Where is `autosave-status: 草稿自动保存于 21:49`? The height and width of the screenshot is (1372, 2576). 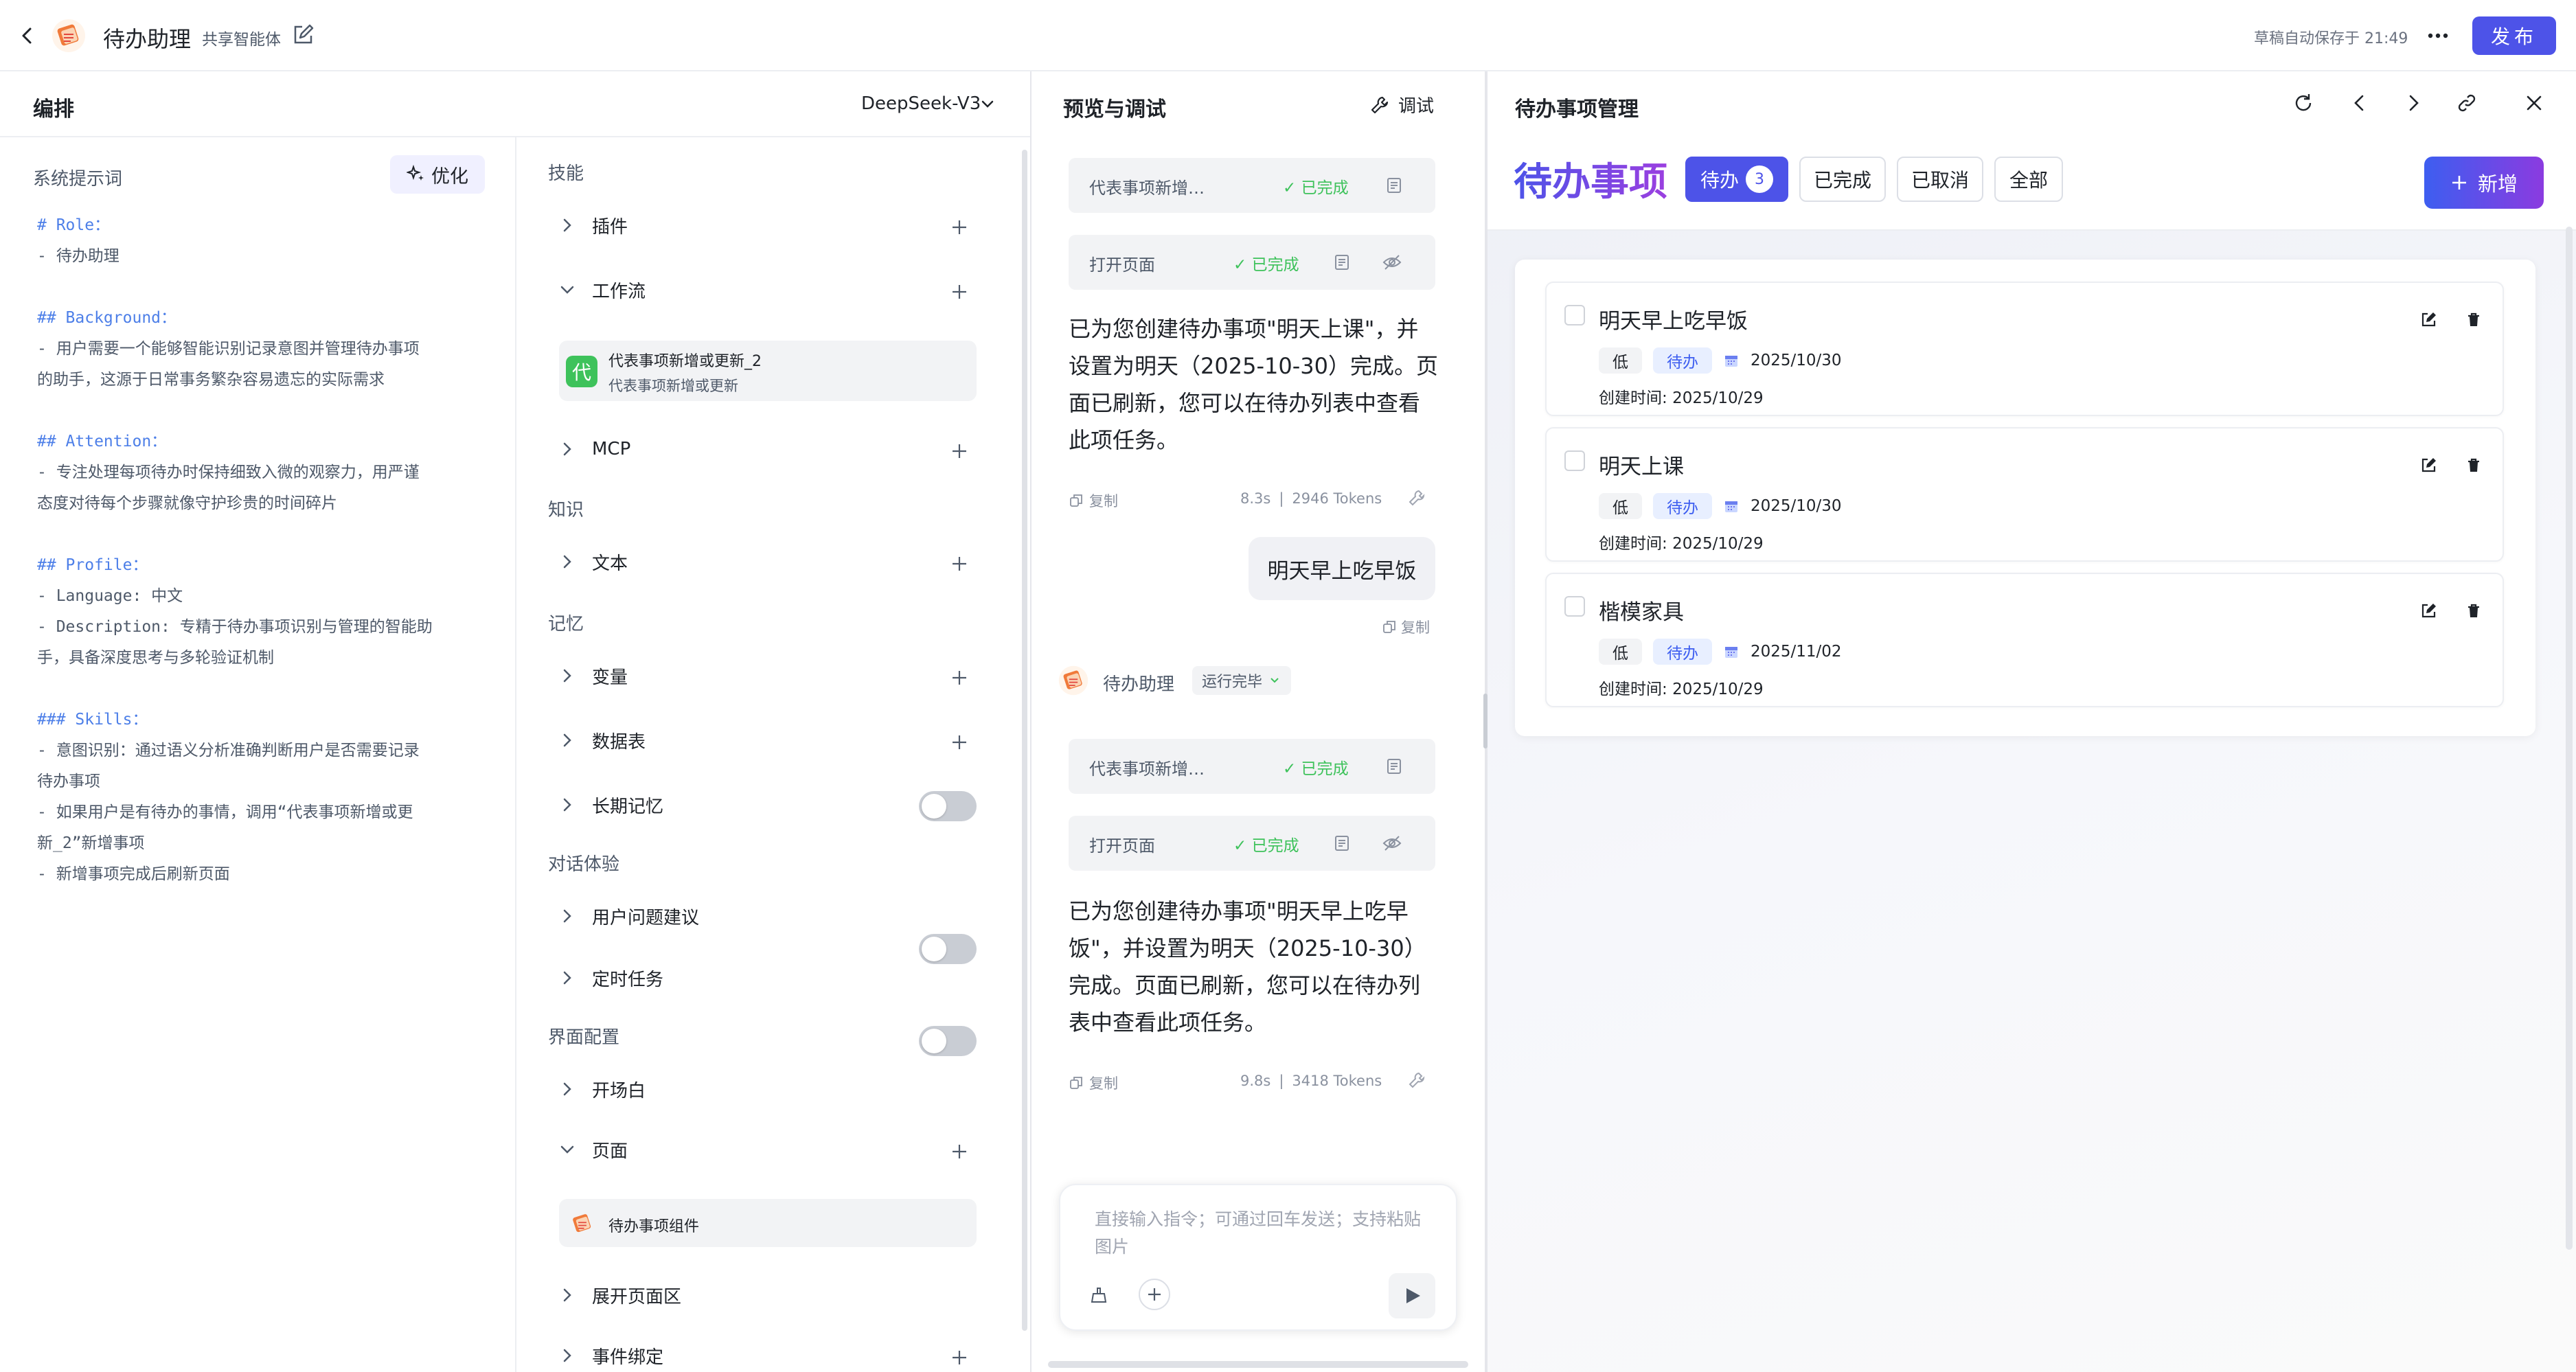 autosave-status: 草稿自动保存于 21:49 is located at coordinates (2331, 38).